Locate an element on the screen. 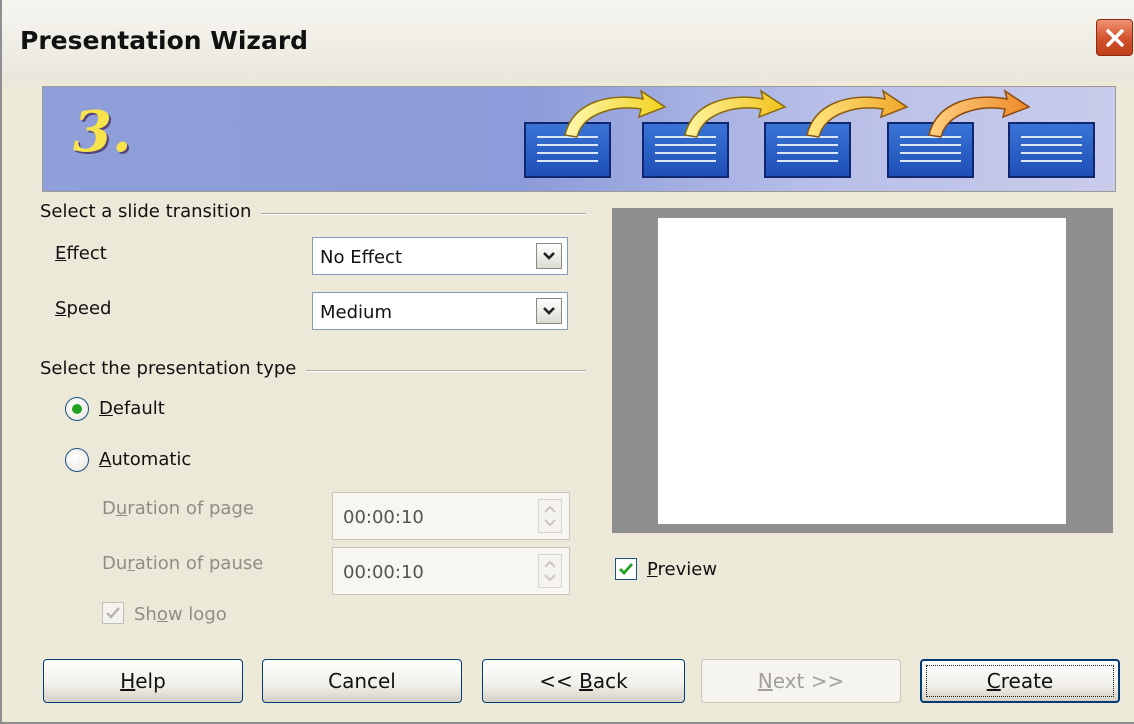 Image resolution: width=1134 pixels, height=724 pixels. duration-of-pause-label: Duration of pause is located at coordinates (183, 563).